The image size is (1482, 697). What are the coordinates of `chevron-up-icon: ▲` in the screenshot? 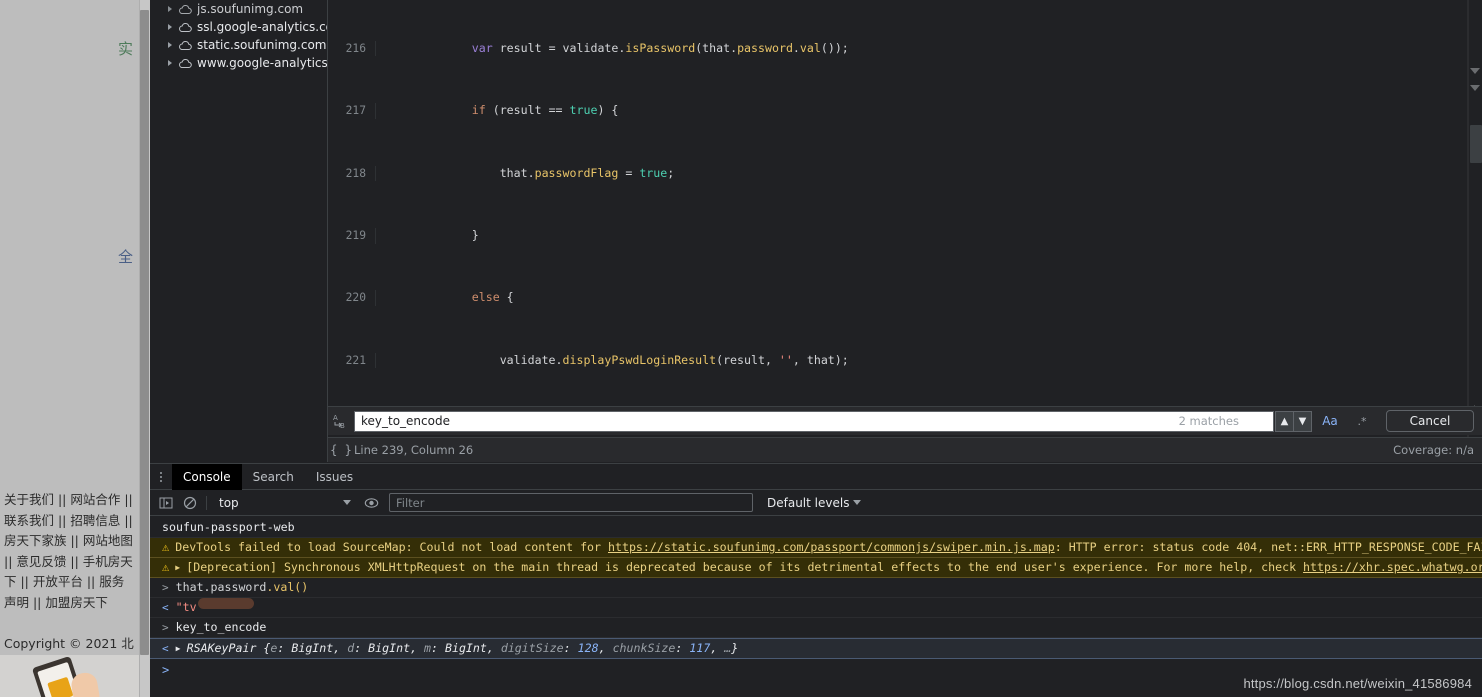 It's located at (1284, 421).